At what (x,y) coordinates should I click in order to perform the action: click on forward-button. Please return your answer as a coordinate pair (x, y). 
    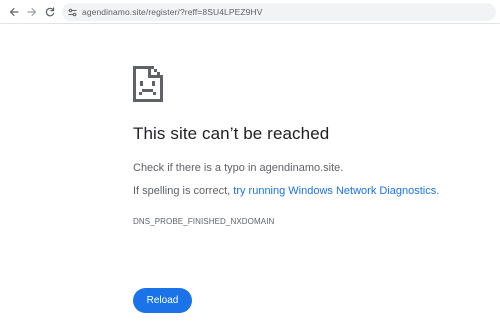
    Looking at the image, I should click on (32, 12).